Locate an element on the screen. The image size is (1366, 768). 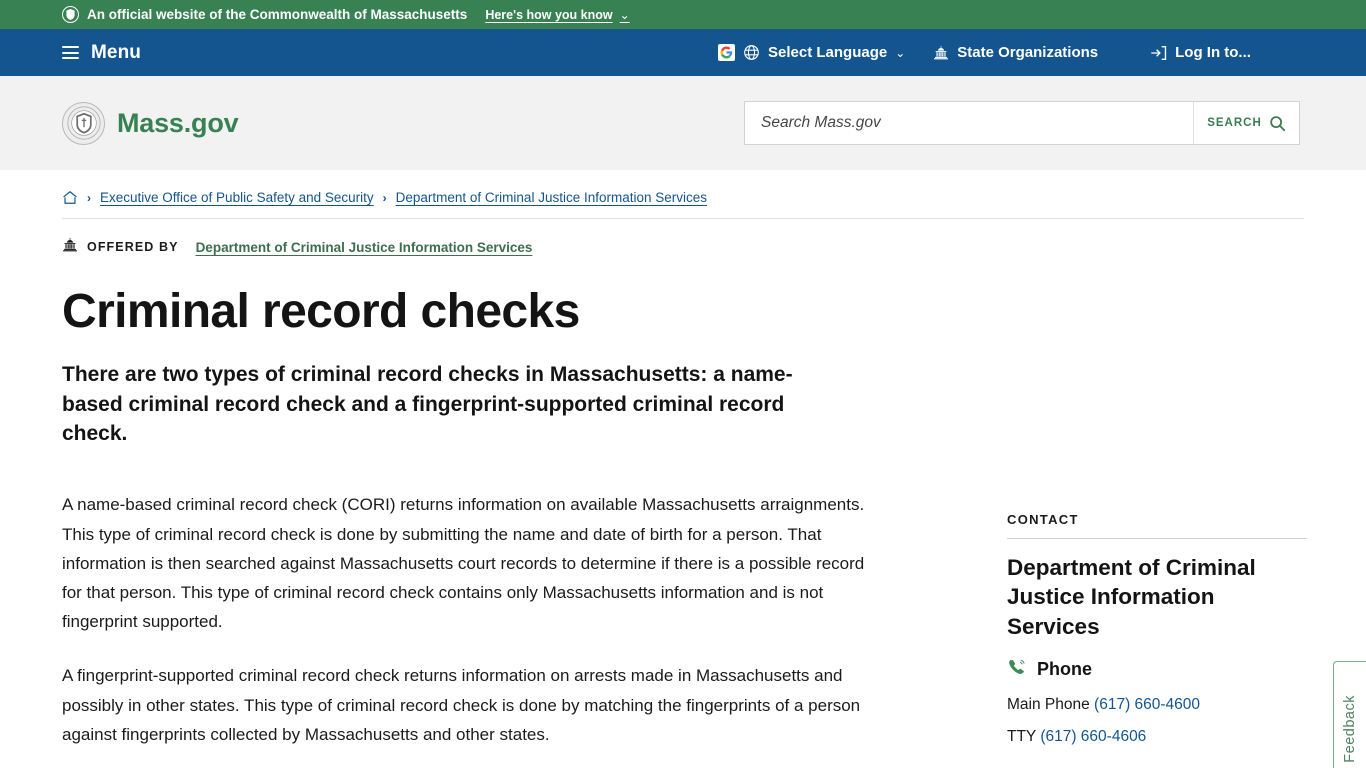
massachusetts-seal-icon is located at coordinates (83, 123).